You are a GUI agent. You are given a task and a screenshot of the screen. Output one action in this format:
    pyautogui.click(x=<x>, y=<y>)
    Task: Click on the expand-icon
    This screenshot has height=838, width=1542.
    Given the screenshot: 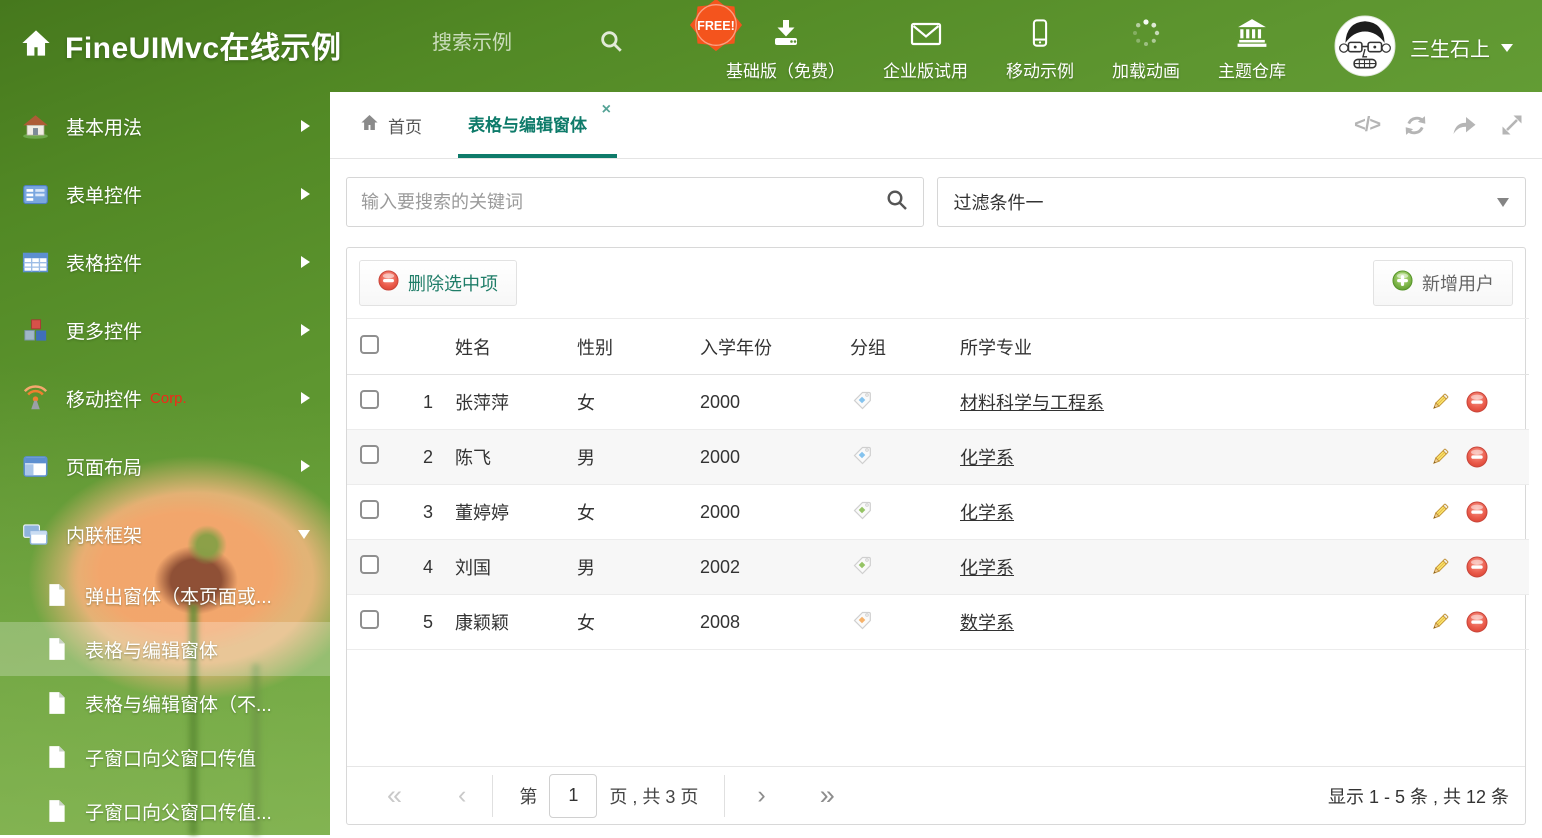 What is the action you would take?
    pyautogui.click(x=1512, y=125)
    